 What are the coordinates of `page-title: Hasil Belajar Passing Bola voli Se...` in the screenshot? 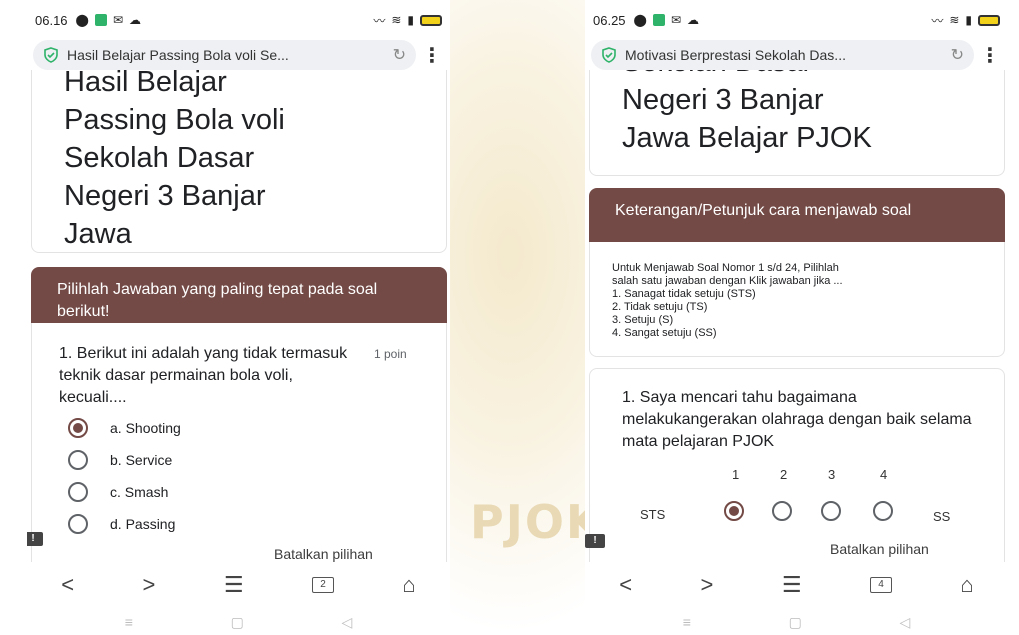 It's located at (178, 55).